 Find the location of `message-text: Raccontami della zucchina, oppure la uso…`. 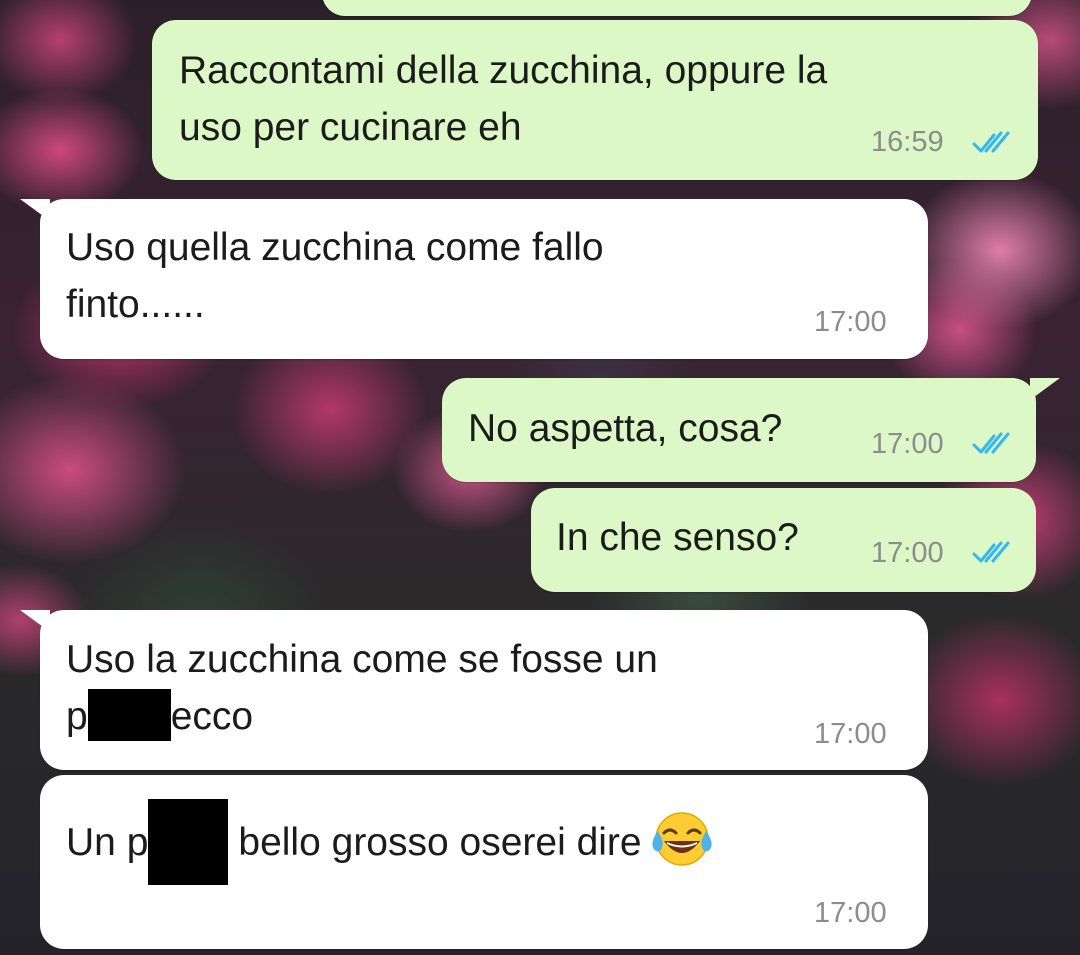

message-text: Raccontami della zucchina, oppure la uso… is located at coordinates (503, 99).